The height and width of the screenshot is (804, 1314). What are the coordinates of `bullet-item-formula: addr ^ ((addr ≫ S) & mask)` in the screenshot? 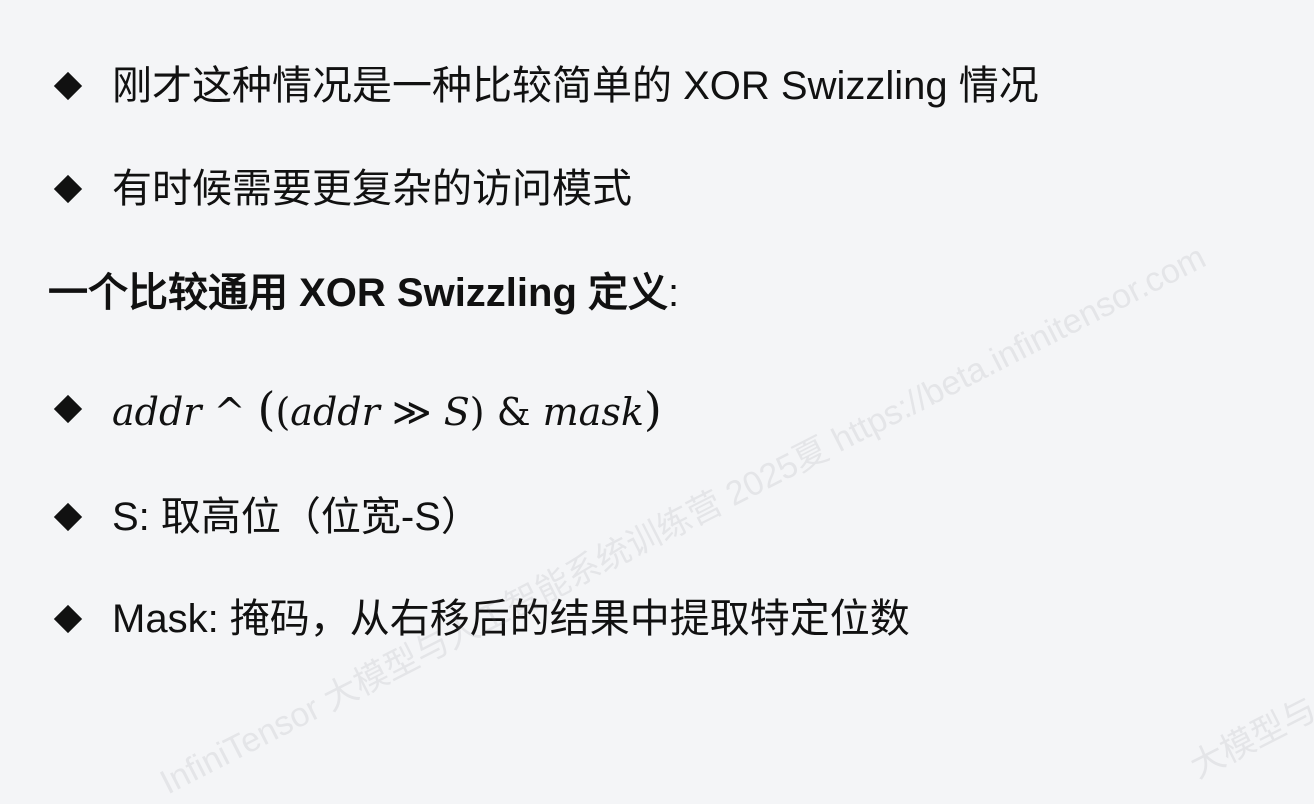 It's located at (357, 409).